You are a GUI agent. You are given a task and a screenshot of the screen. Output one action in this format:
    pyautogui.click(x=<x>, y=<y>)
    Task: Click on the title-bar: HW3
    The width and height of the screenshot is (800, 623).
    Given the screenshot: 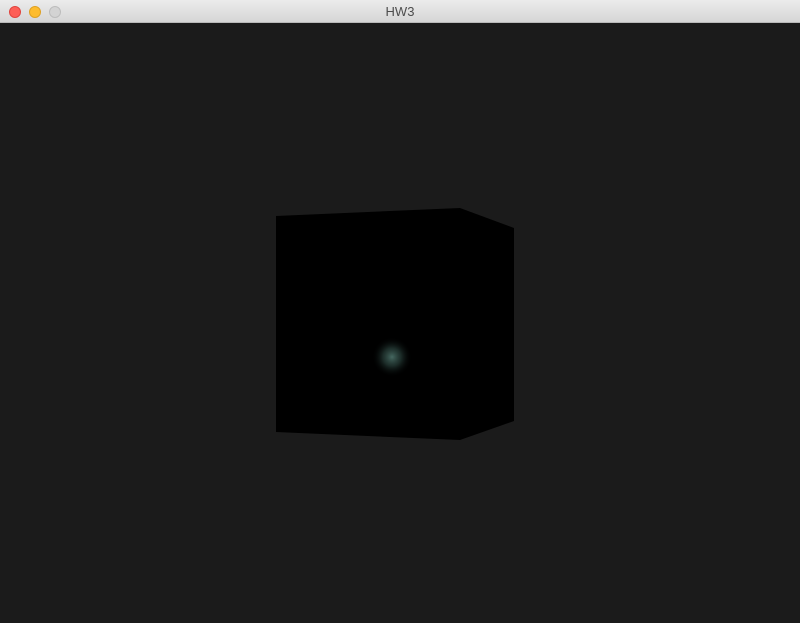 What is the action you would take?
    pyautogui.click(x=400, y=11)
    